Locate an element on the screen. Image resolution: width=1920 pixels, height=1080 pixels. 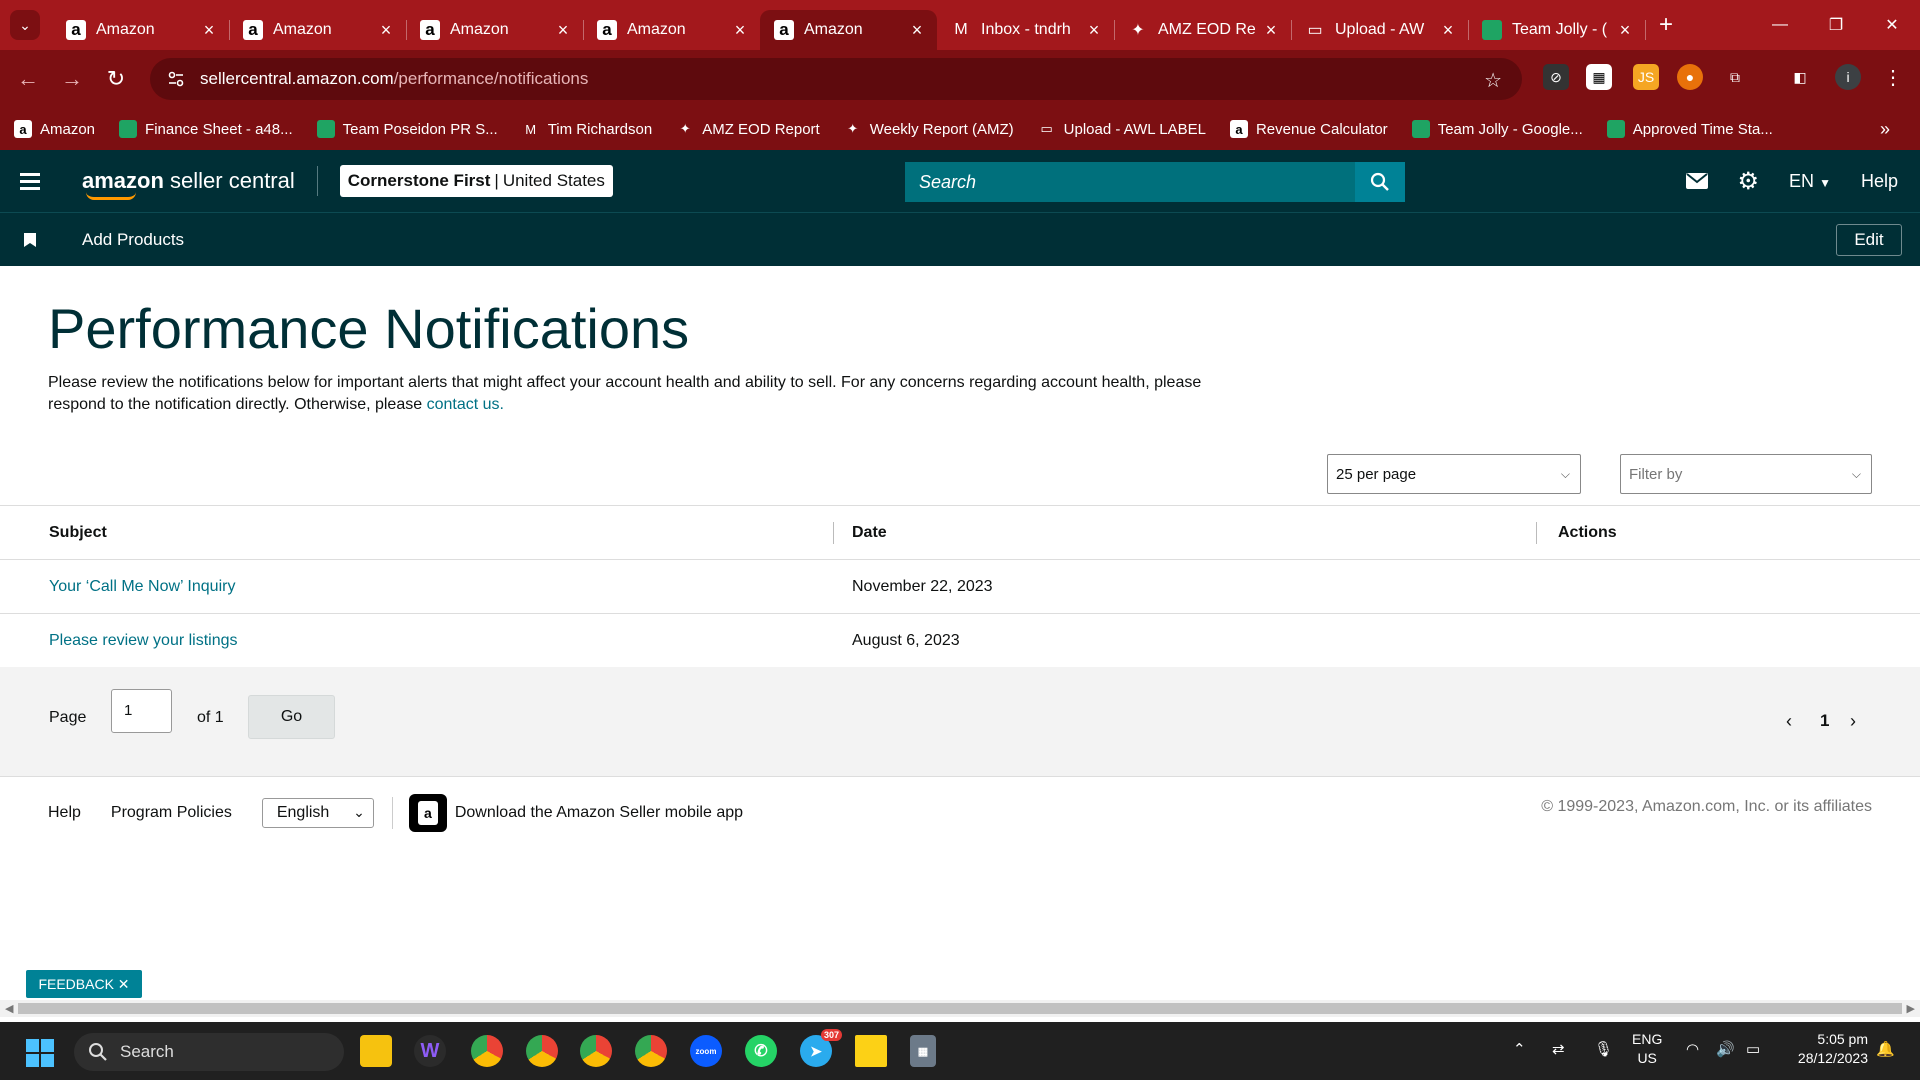
browser-tab: Team Jolly - (× is located at coordinates (1557, 30).